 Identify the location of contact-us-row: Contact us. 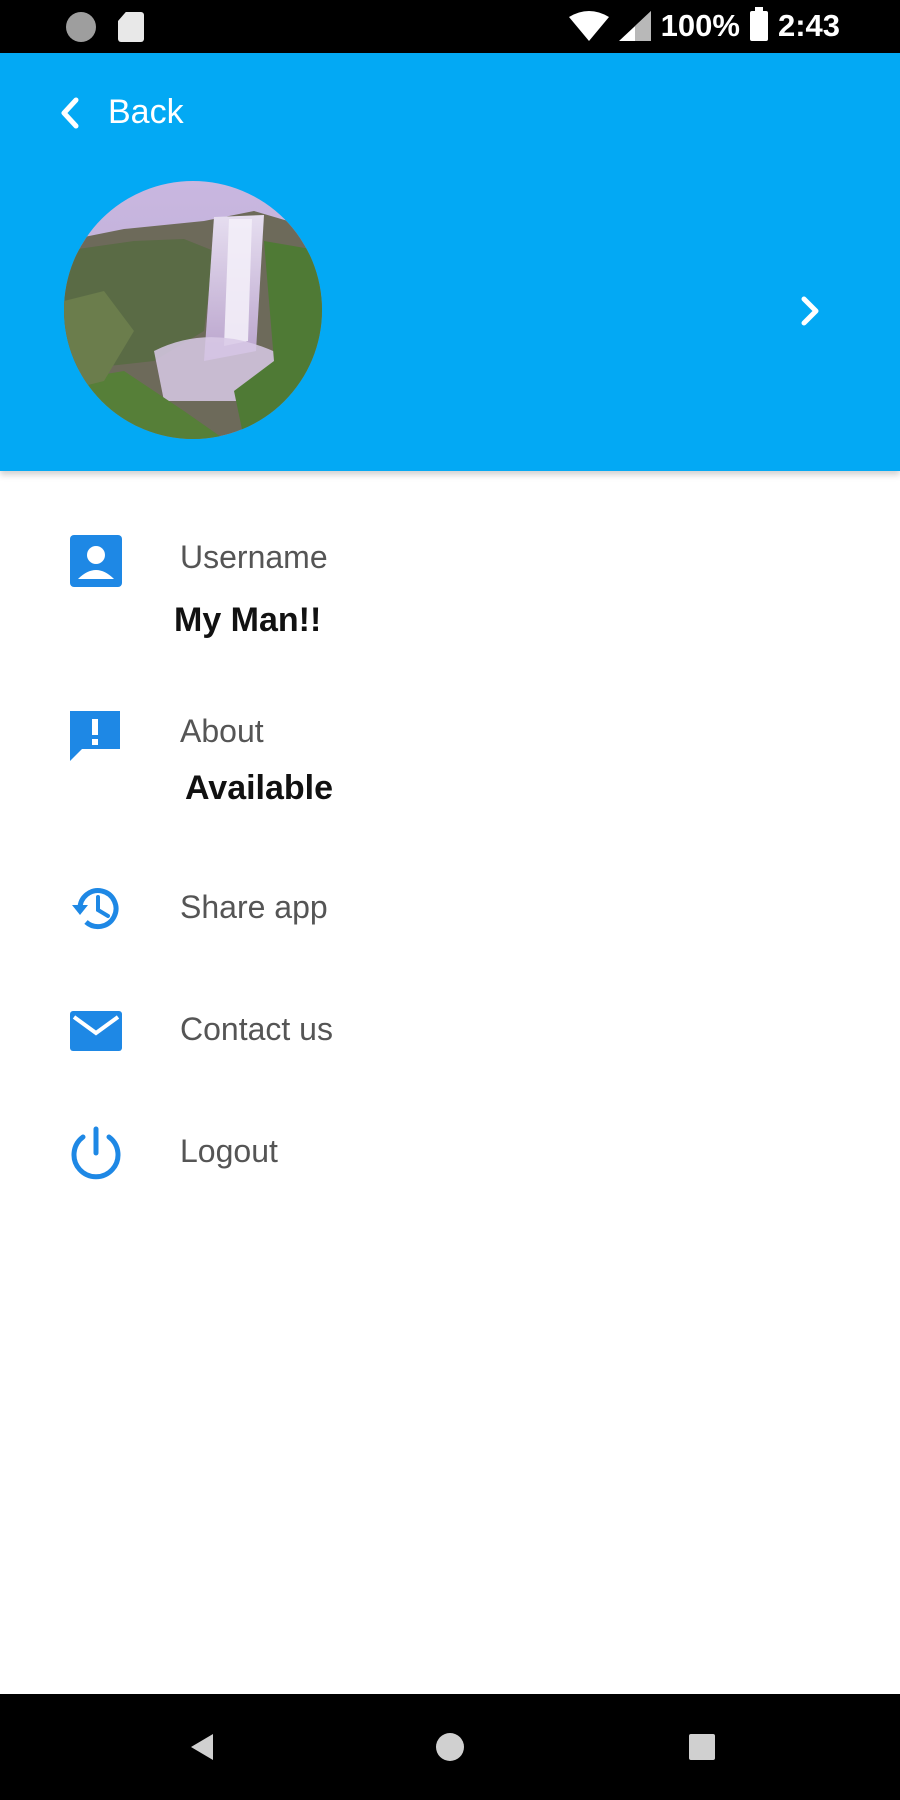
(450, 1041).